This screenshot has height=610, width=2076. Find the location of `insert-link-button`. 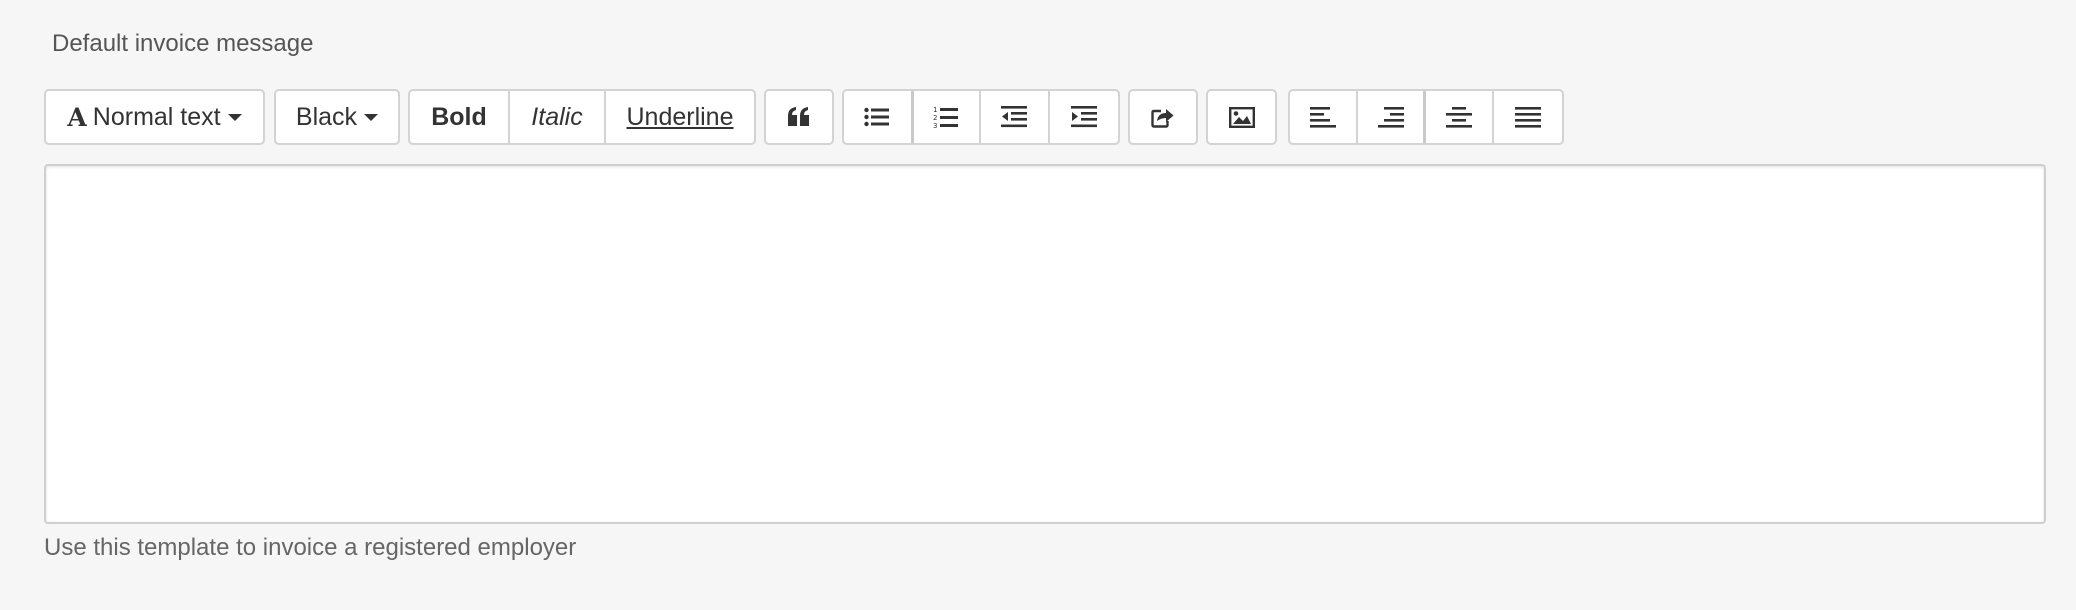

insert-link-button is located at coordinates (1163, 117).